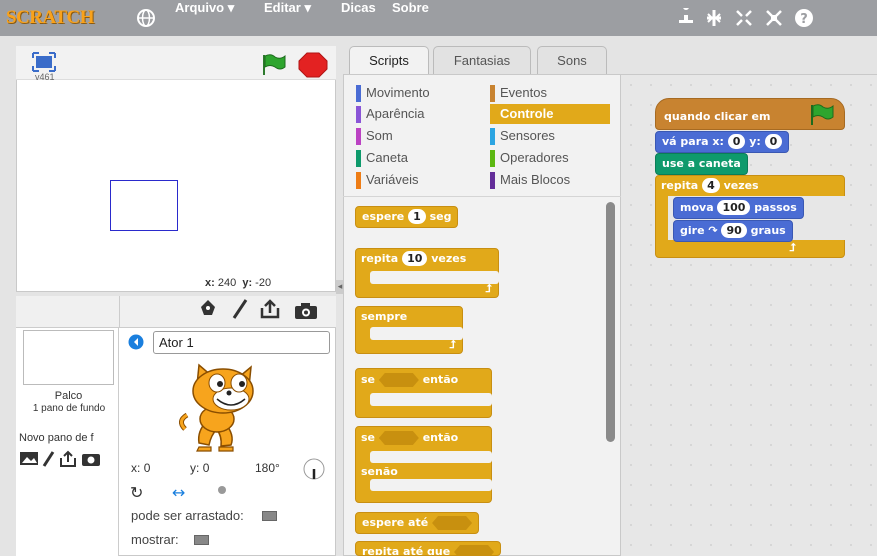  What do you see at coordinates (410, 18) in the screenshot?
I see `about-menu: Sobre` at bounding box center [410, 18].